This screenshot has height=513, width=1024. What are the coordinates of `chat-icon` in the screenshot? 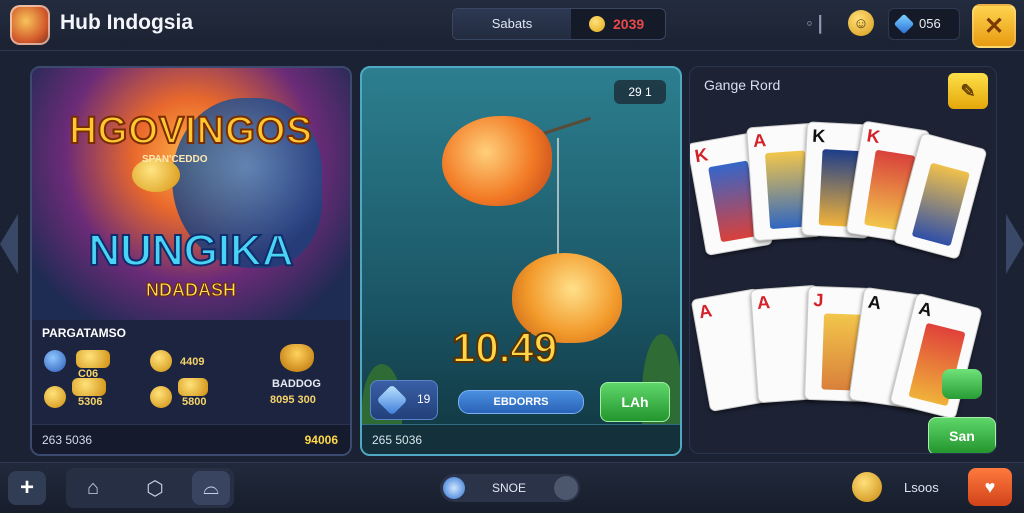 It's located at (962, 384).